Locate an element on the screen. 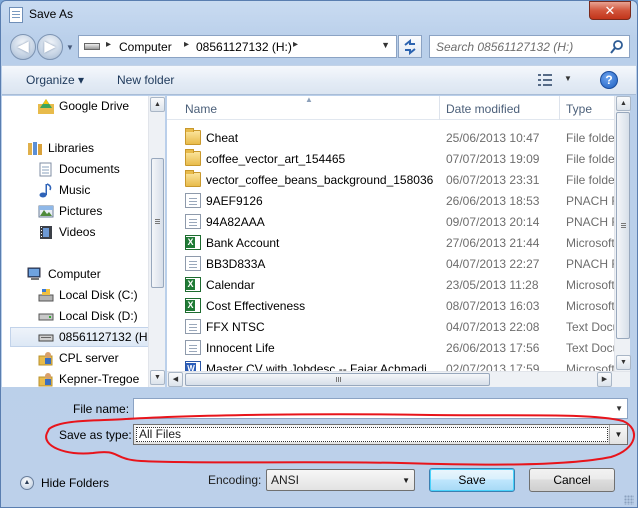 This screenshot has width=638, height=508. file-list-horizontal-scrollbar: ◀ ▶ is located at coordinates (398, 379).